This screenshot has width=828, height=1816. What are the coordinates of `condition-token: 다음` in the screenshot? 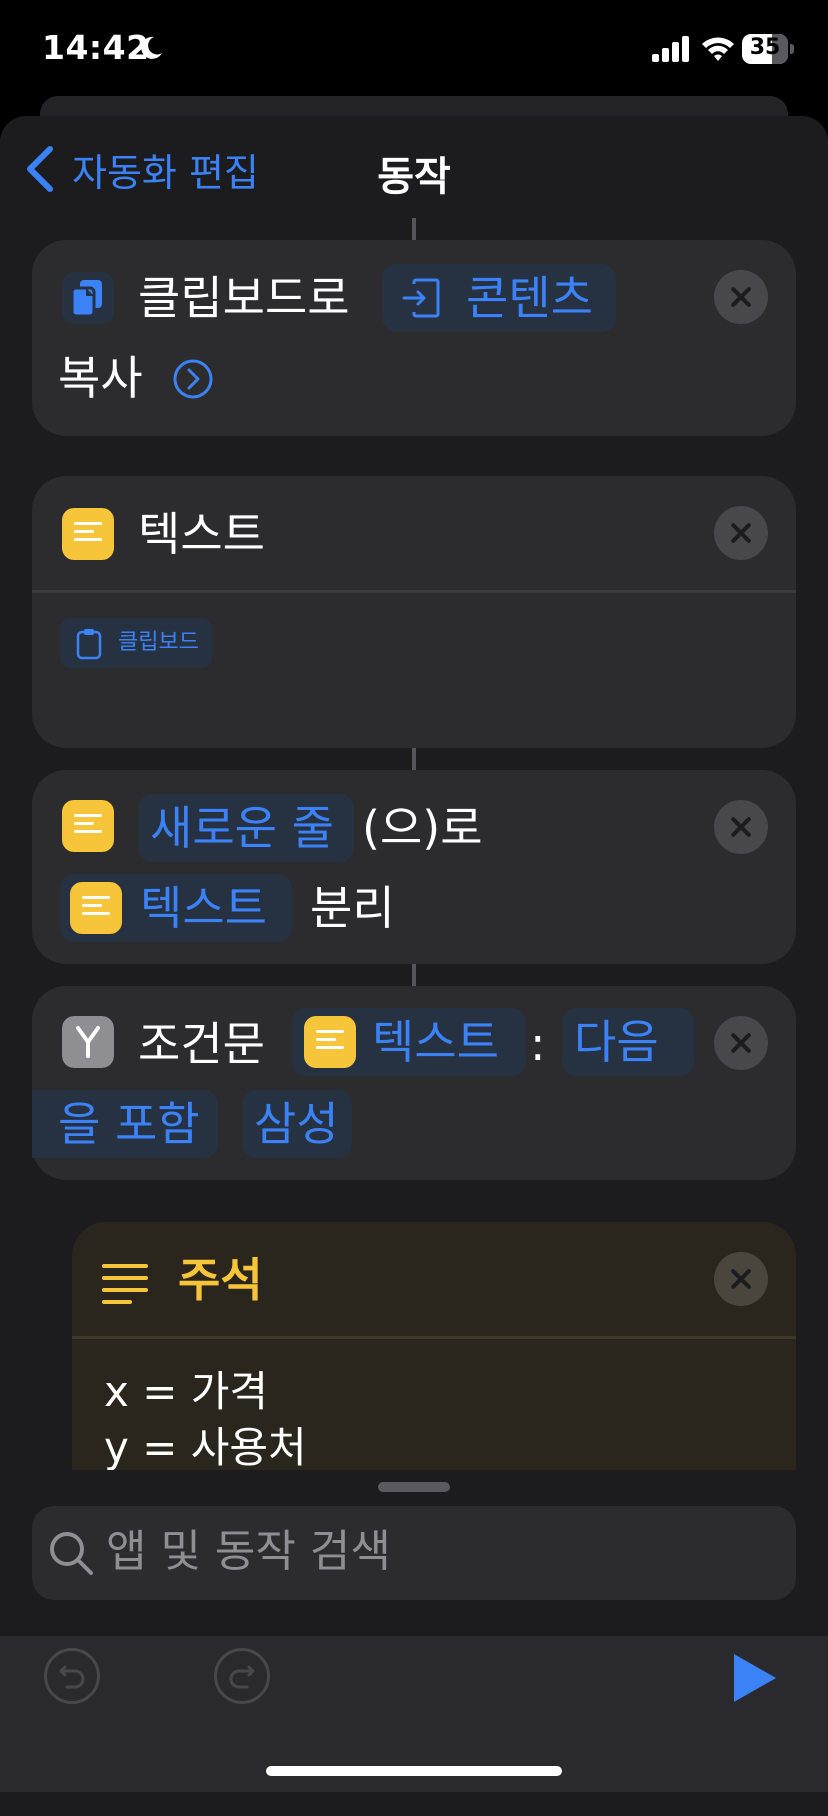 It's located at (628, 1042).